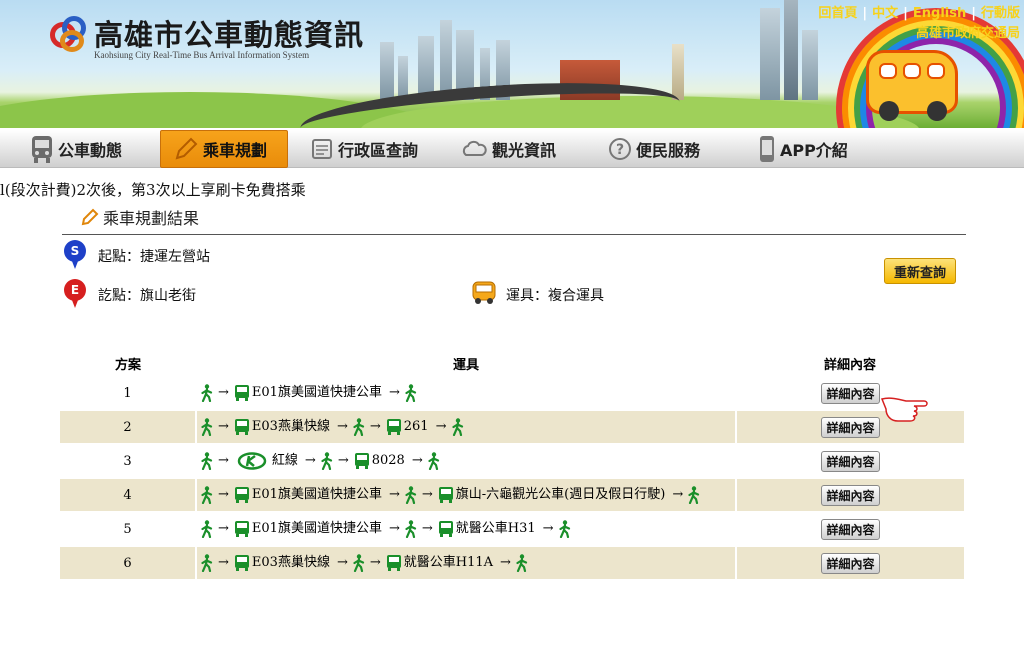 Image resolution: width=1024 pixels, height=652 pixels. I want to click on column-header-vehicle: 運具, so click(465, 365).